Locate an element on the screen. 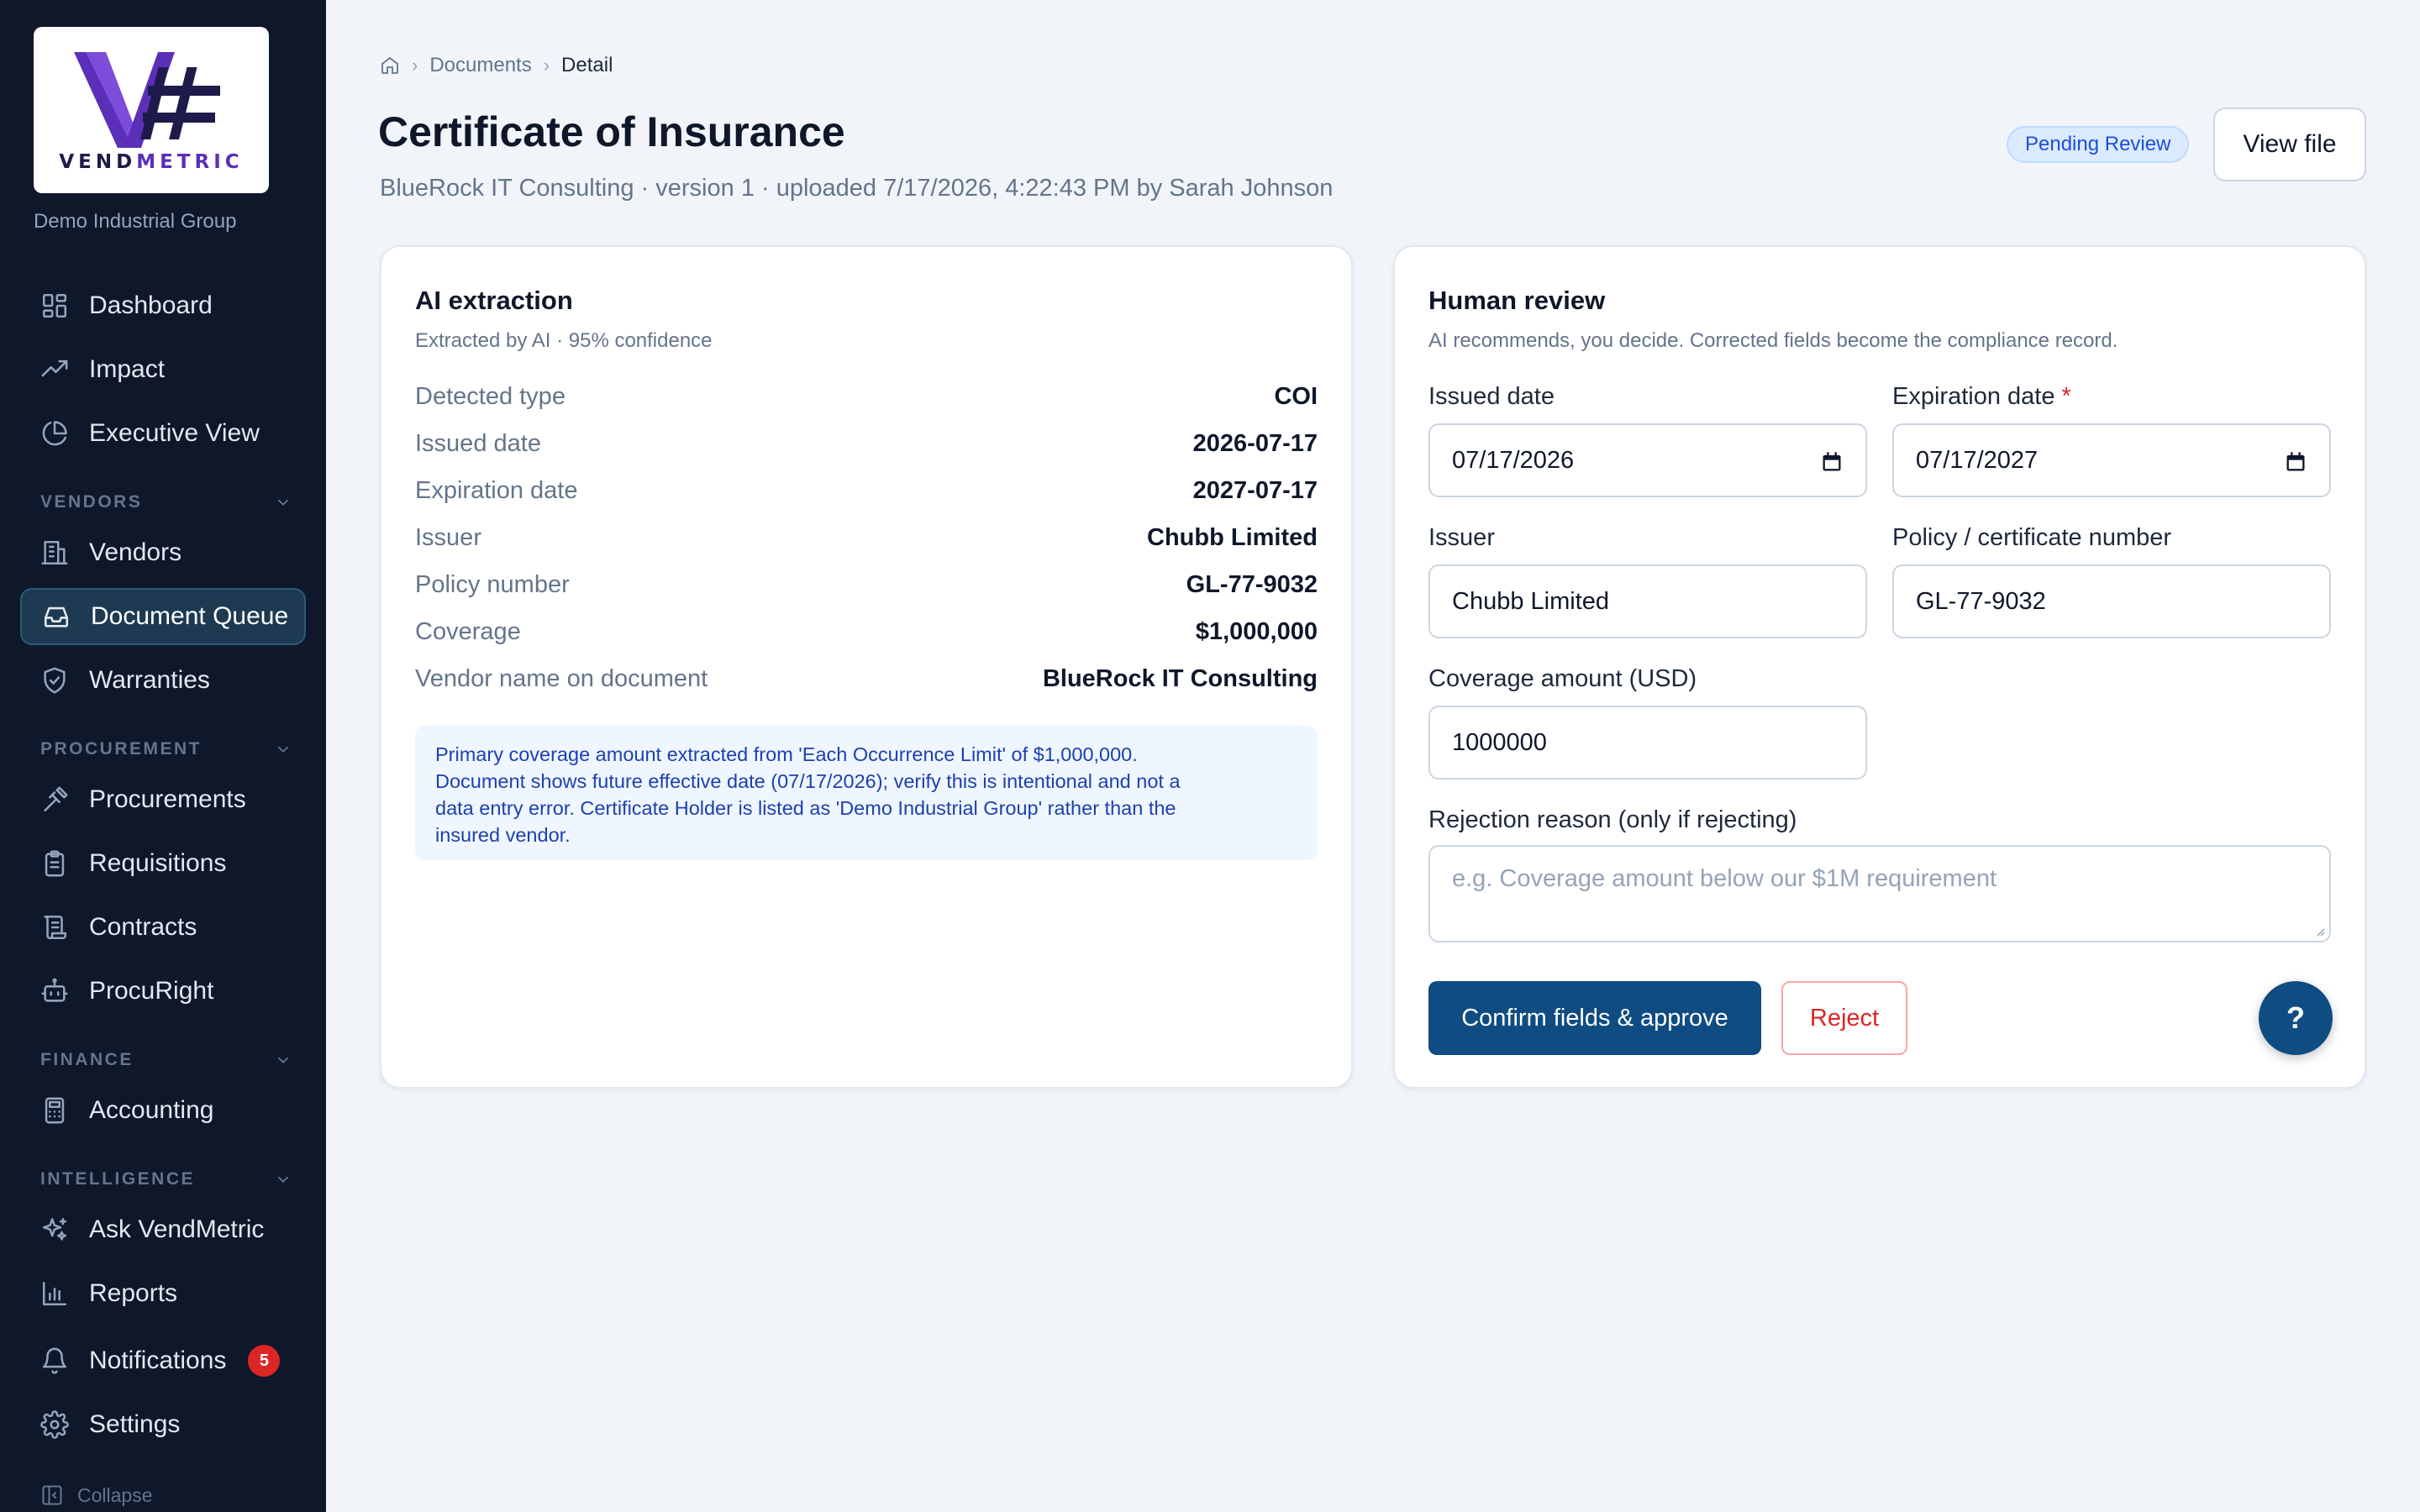  sidebar-item-reports: Reports is located at coordinates (163, 1293).